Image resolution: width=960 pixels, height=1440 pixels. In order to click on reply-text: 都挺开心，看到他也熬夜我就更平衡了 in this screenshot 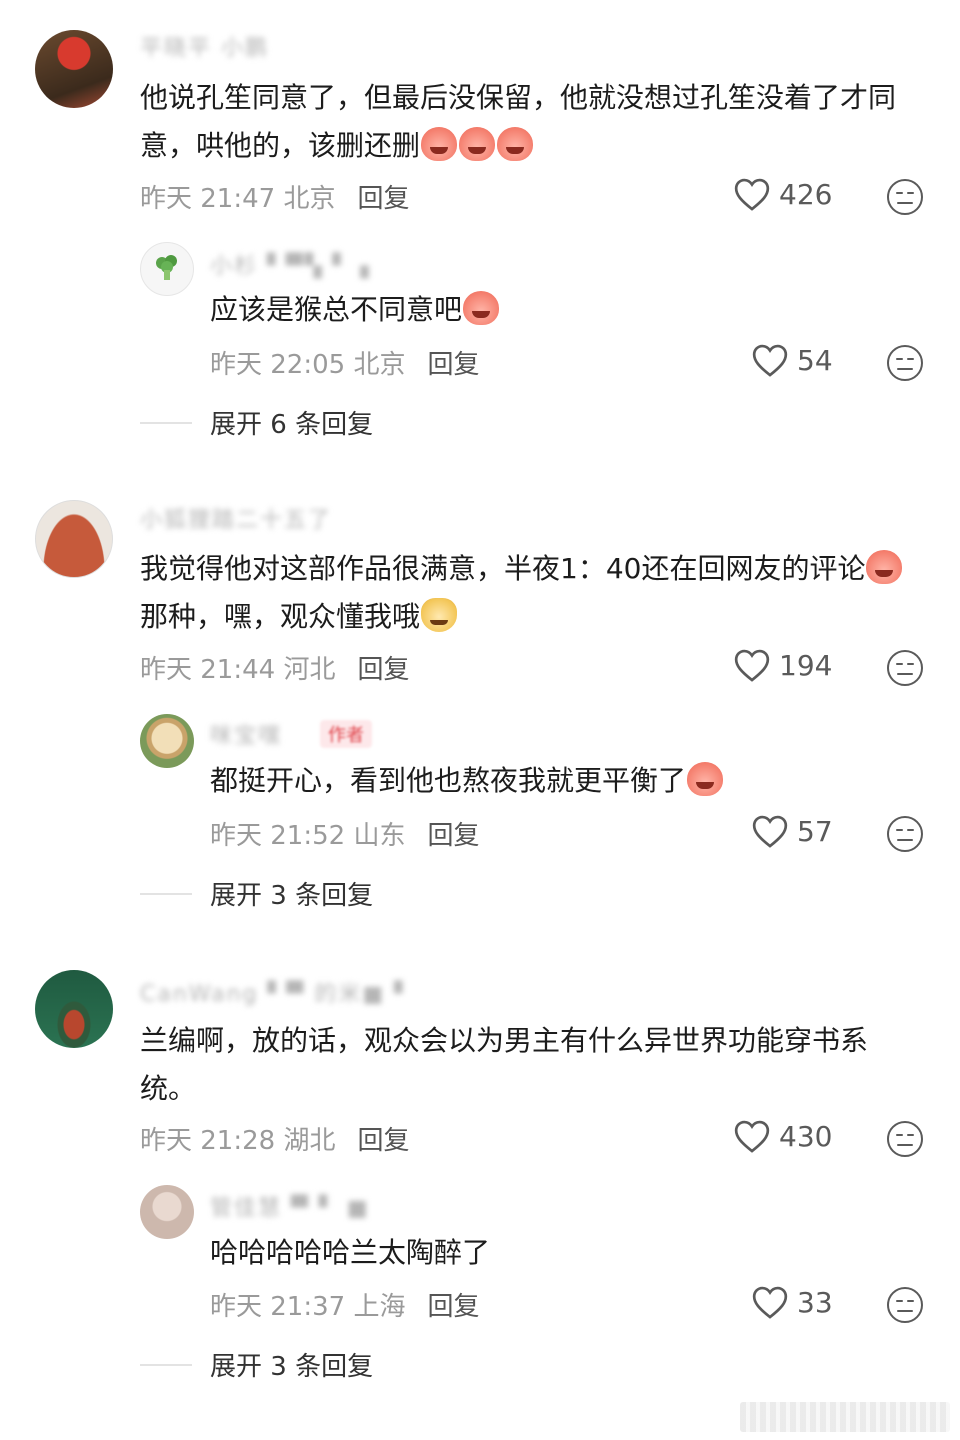, I will do `click(560, 781)`.